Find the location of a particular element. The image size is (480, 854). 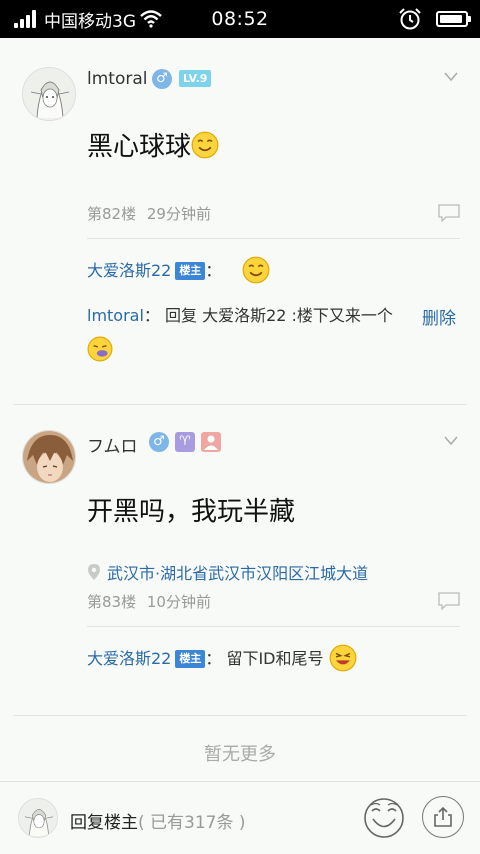

reply-count: ( 已有317条 ) is located at coordinates (192, 823).